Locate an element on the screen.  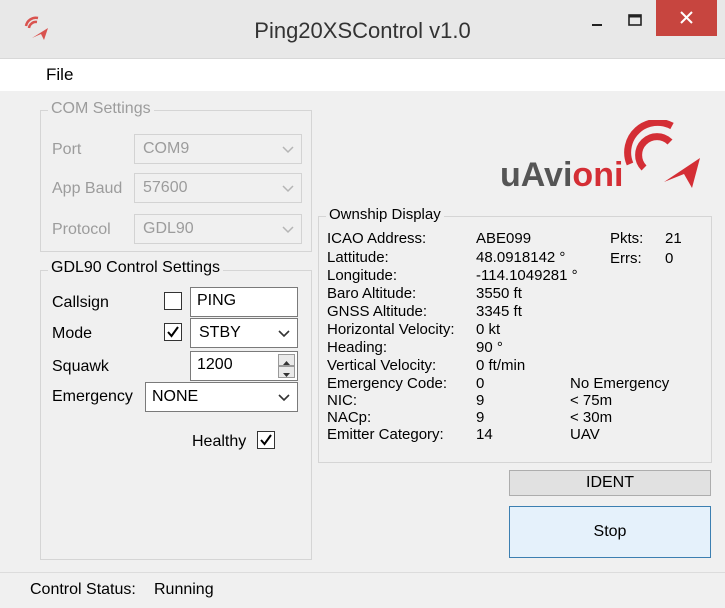
close-icon is located at coordinates (686, 17).